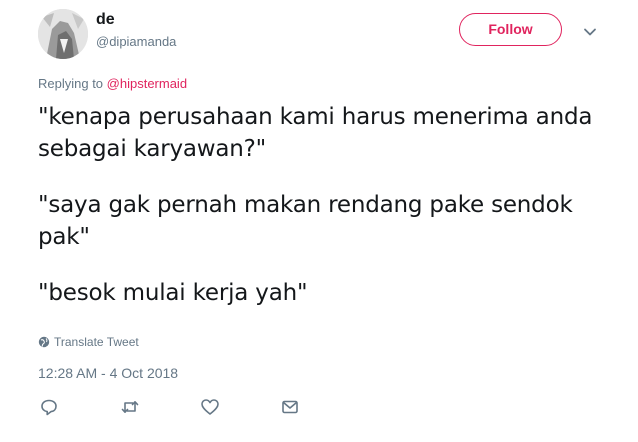 This screenshot has width=638, height=442. I want to click on replying-to-label: Replying to, so click(72, 83).